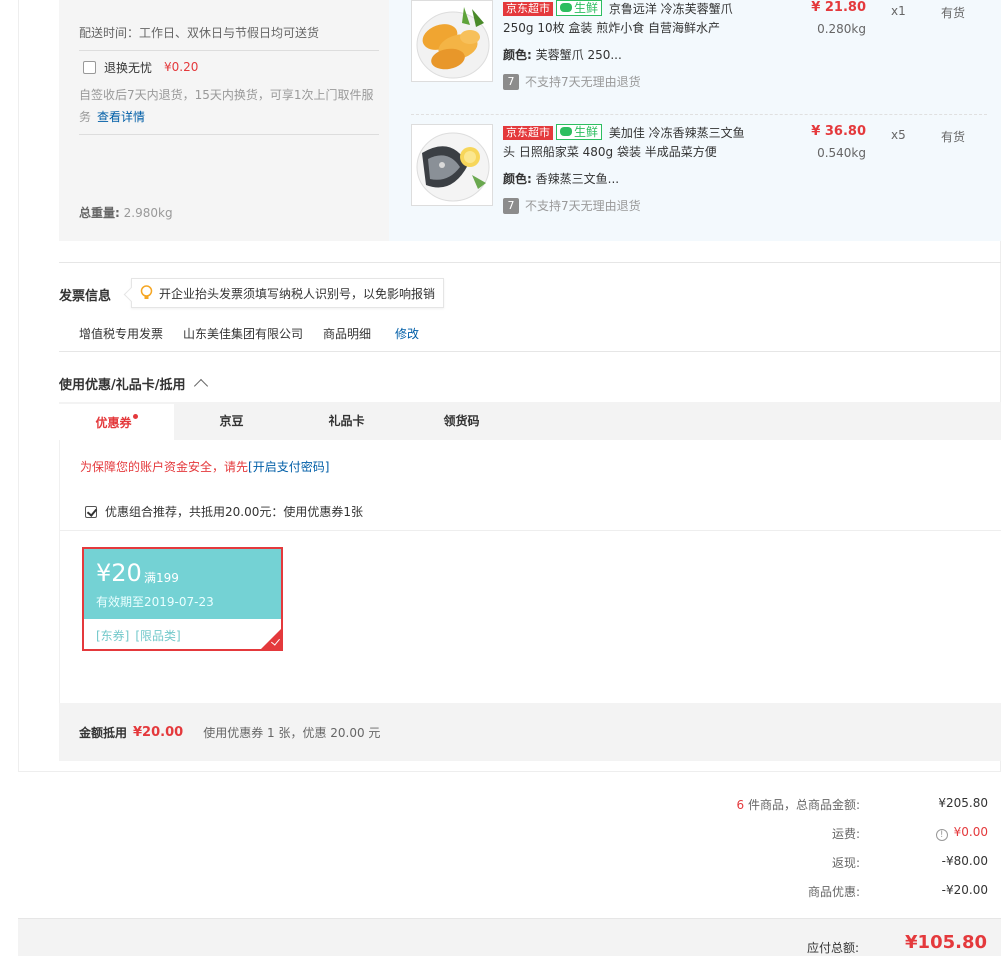 The height and width of the screenshot is (956, 1001). What do you see at coordinates (91, 511) in the screenshot?
I see `combo-checkbox` at bounding box center [91, 511].